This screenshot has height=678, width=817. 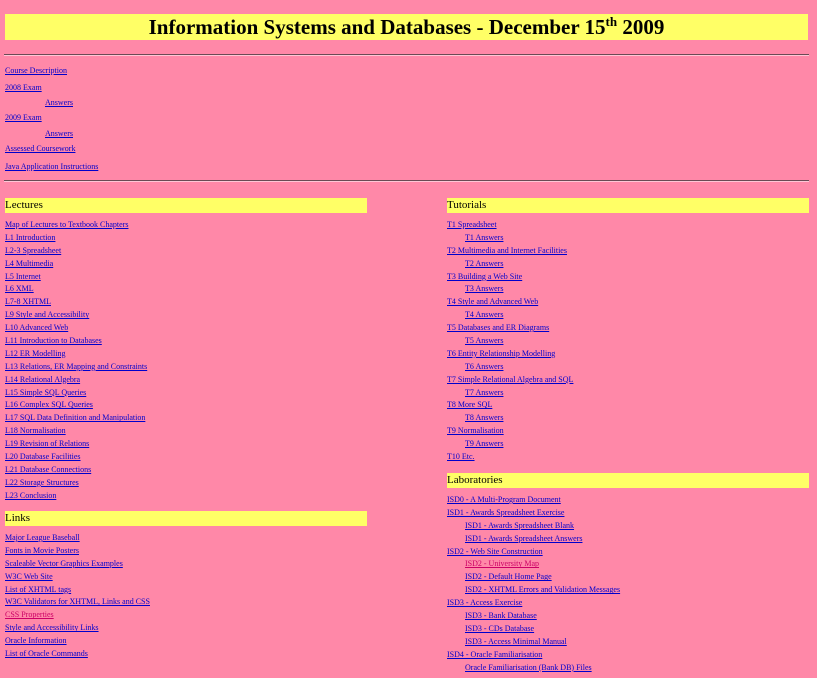 I want to click on nav-link: ISD2 - Default Home Page, so click(x=508, y=576).